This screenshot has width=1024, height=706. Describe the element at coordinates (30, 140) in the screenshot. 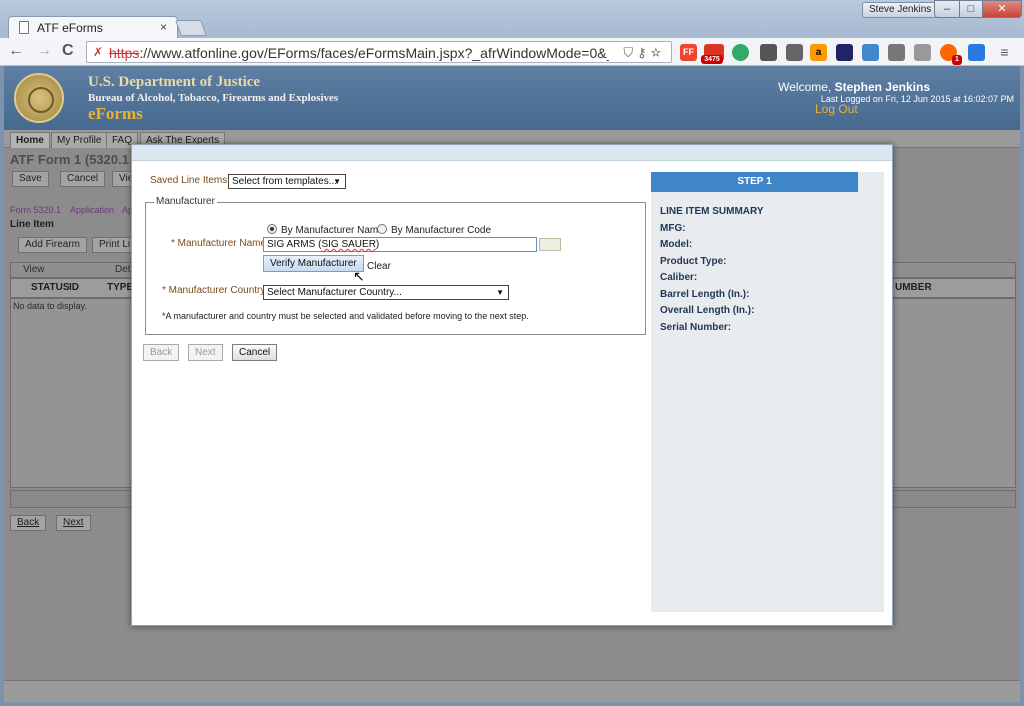

I see `tab-home: Home` at that location.